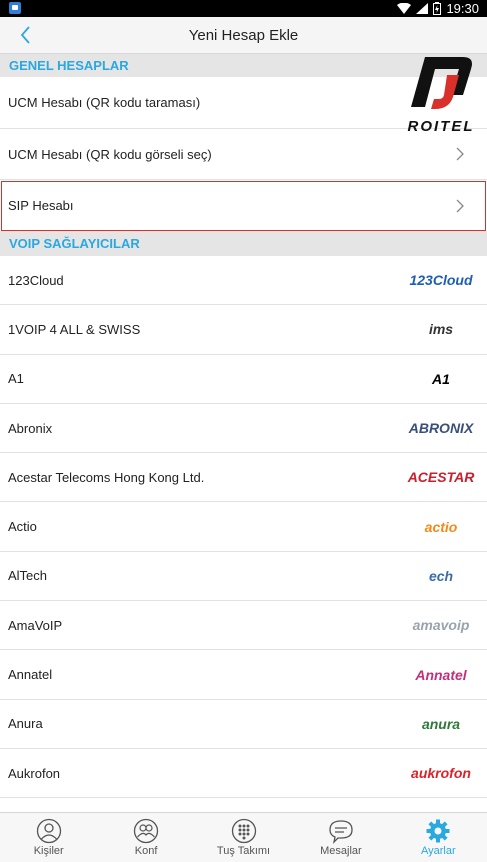  Describe the element at coordinates (441, 126) in the screenshot. I see `brand-name: ROITEL` at that location.